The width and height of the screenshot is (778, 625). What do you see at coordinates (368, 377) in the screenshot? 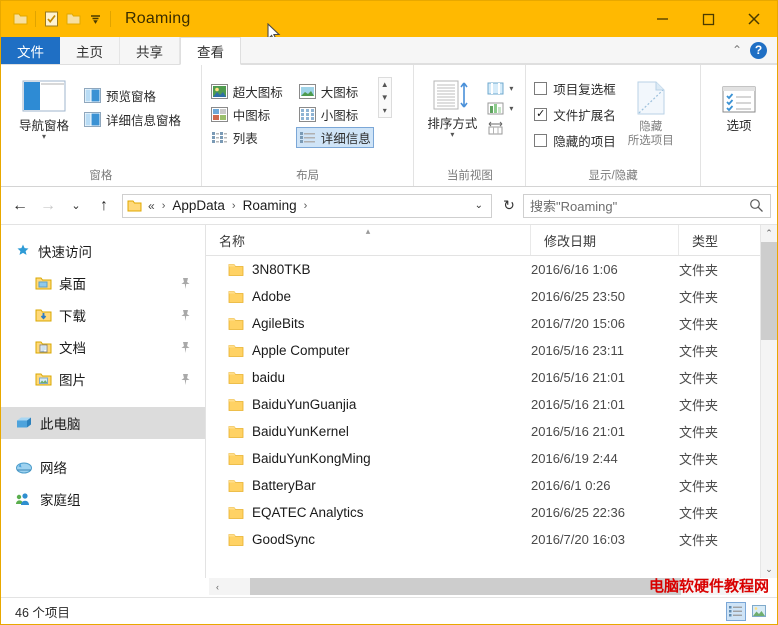
I see `file-name-cell: baidu` at bounding box center [368, 377].